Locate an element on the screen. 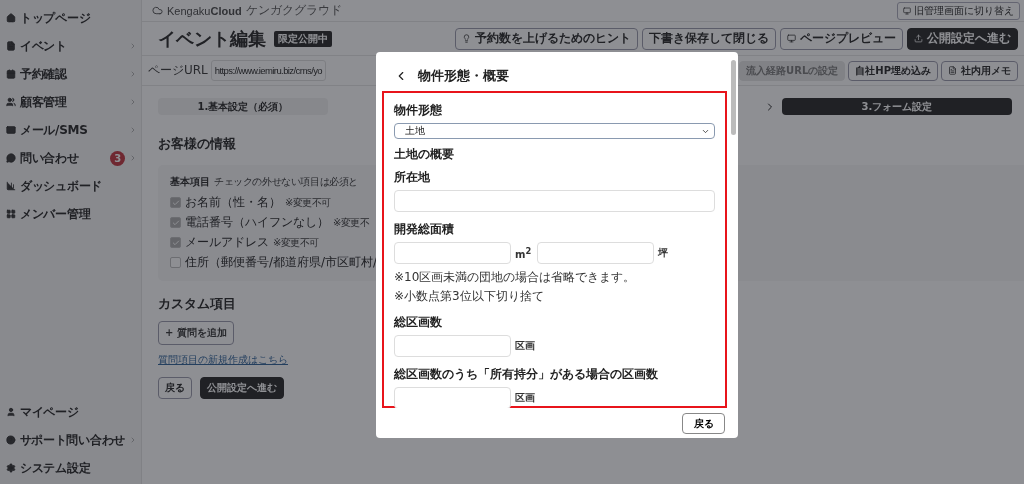 This screenshot has height=484, width=1024. unit-label: m$^{2}$ is located at coordinates (523, 253).